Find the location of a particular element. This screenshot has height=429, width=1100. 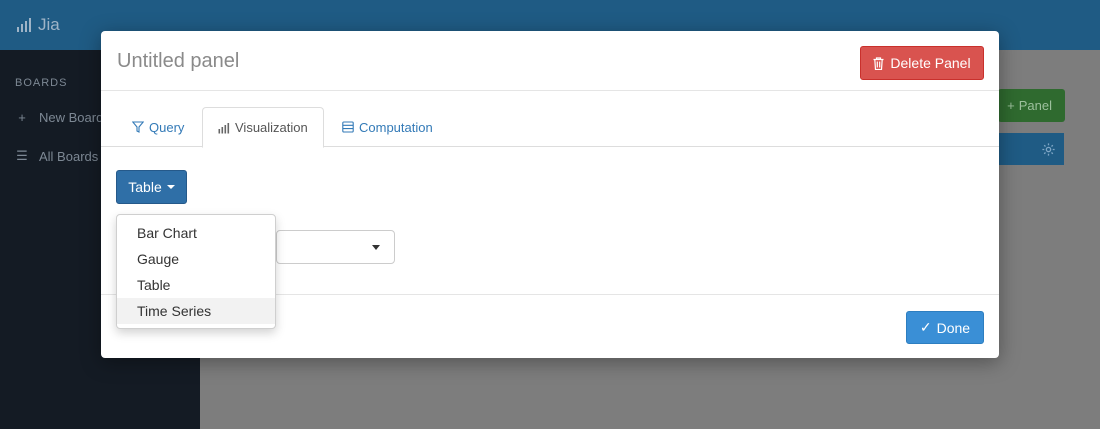

visualization-type-menu: Bar Chart Gauge Table Time Series is located at coordinates (196, 271).